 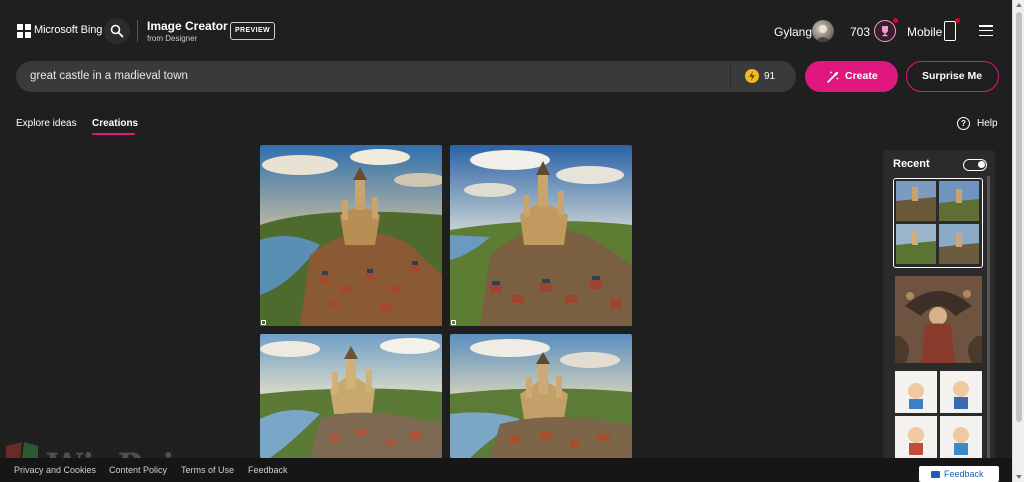 What do you see at coordinates (268, 470) in the screenshot?
I see `footer-feedback-link: Feedback` at bounding box center [268, 470].